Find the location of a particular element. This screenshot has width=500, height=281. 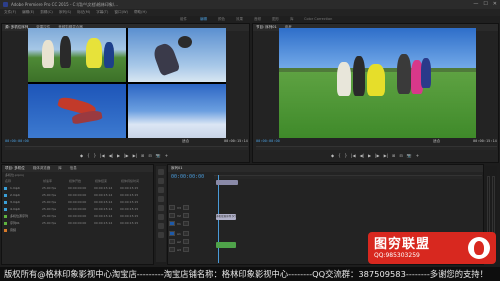

menu-edit: 编辑(E) is located at coordinates (28, 12).